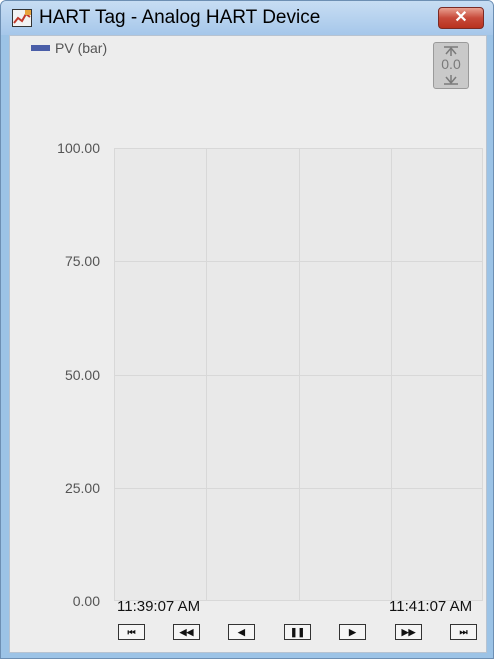  I want to click on legend-swatch, so click(40, 48).